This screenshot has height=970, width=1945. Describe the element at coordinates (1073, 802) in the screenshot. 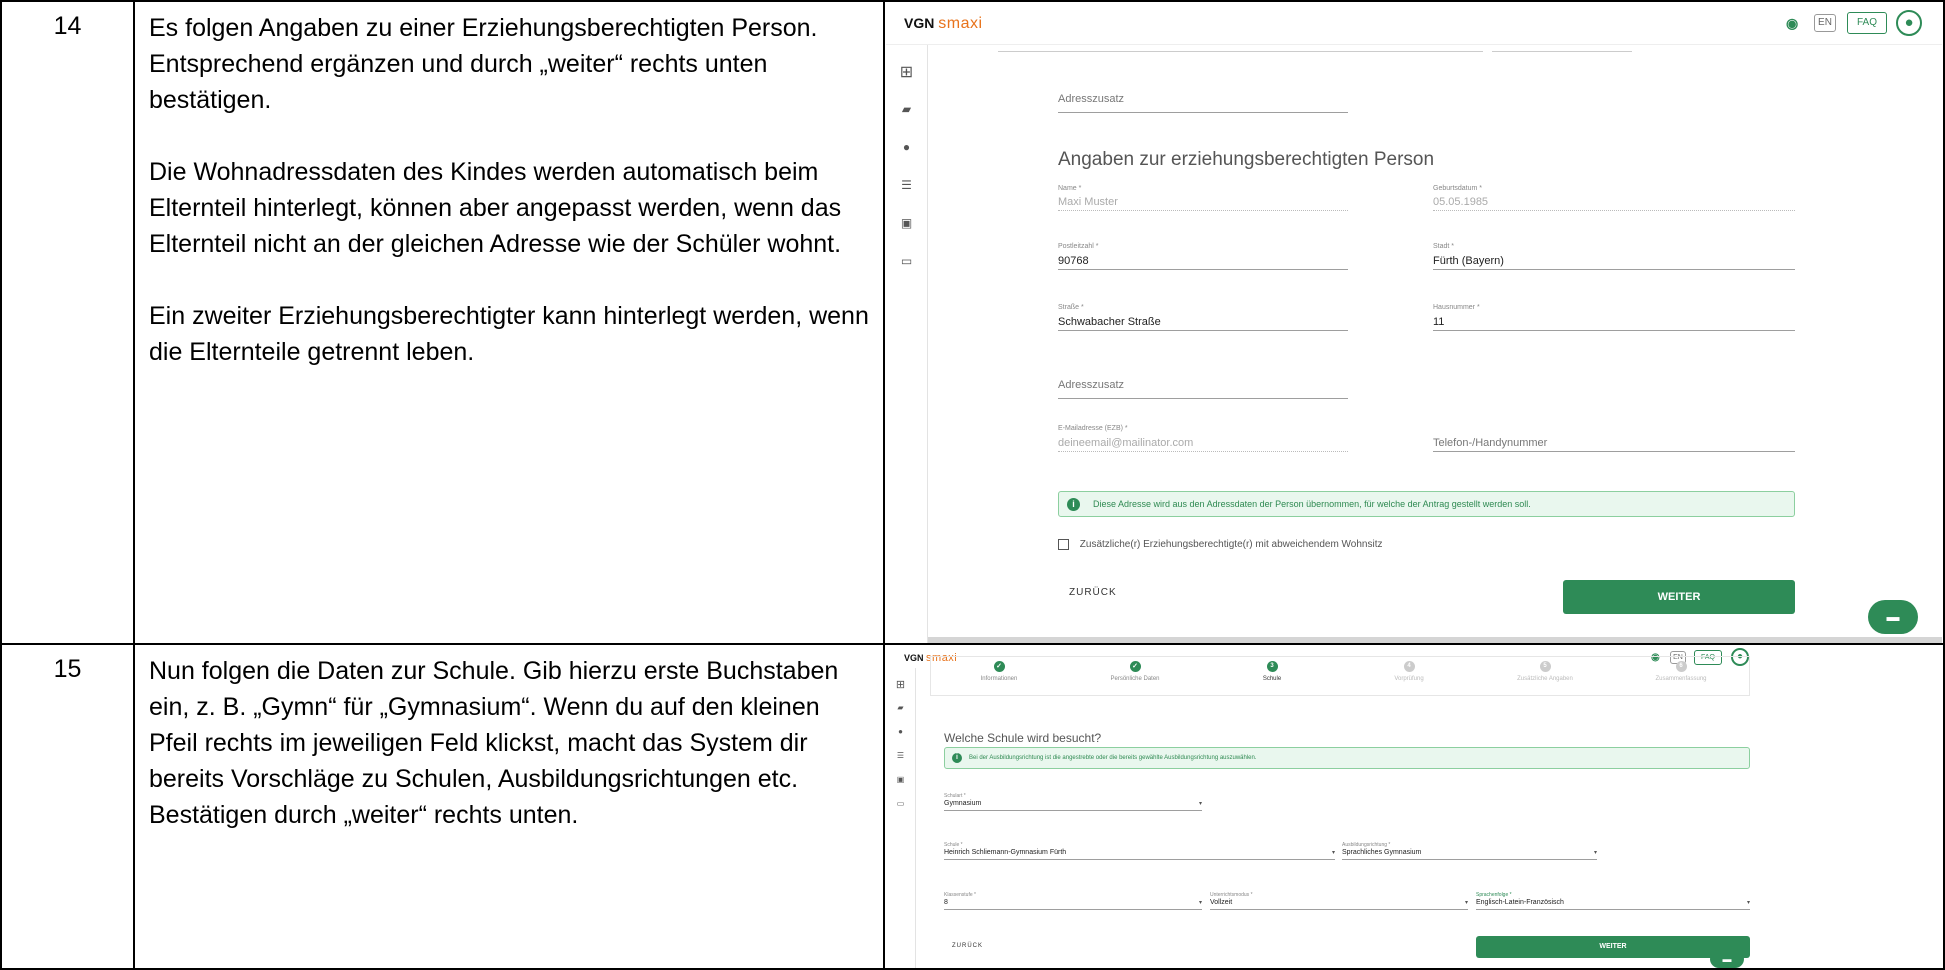

I see `school-type-select: Schulart * Gymnasium ▾` at that location.